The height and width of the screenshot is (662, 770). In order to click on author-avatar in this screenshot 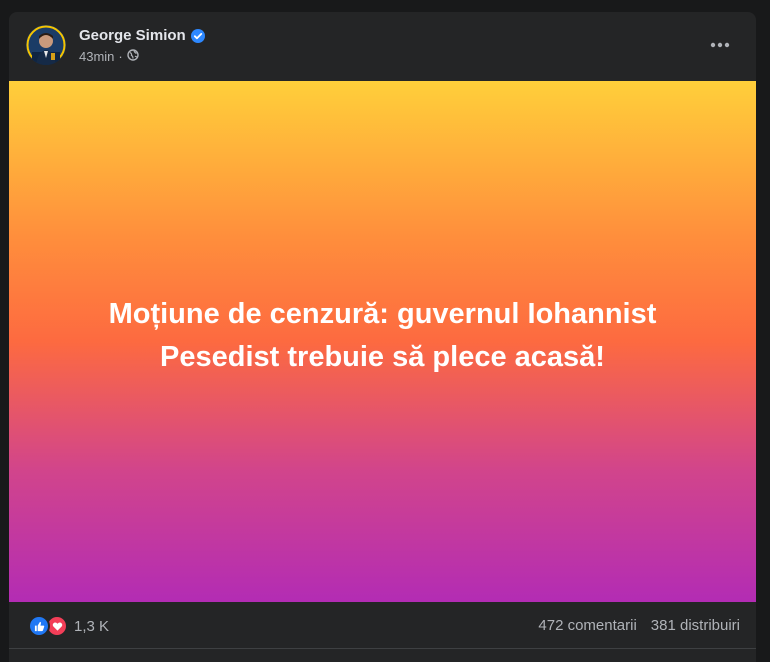, I will do `click(46, 45)`.